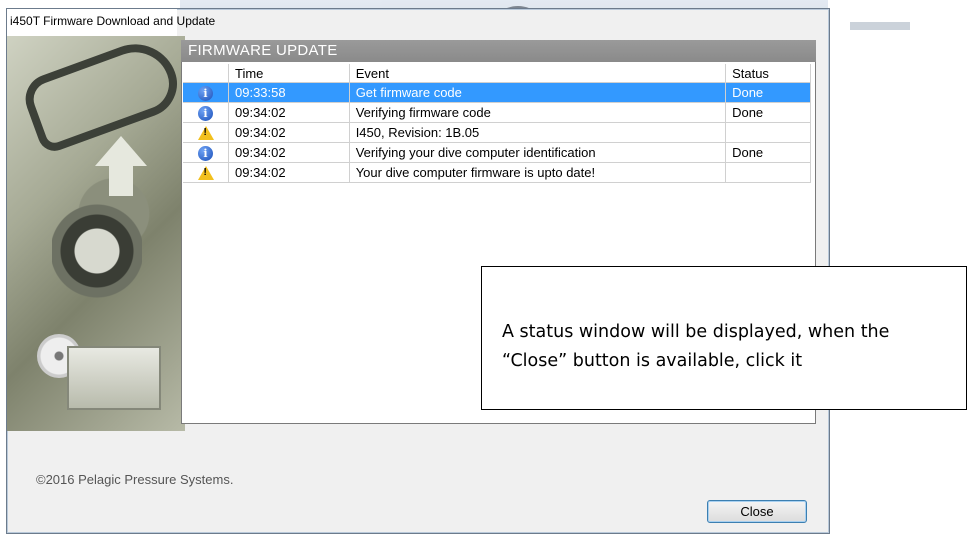 The image size is (968, 540). Describe the element at coordinates (206, 73) in the screenshot. I see `column-header-icon` at that location.